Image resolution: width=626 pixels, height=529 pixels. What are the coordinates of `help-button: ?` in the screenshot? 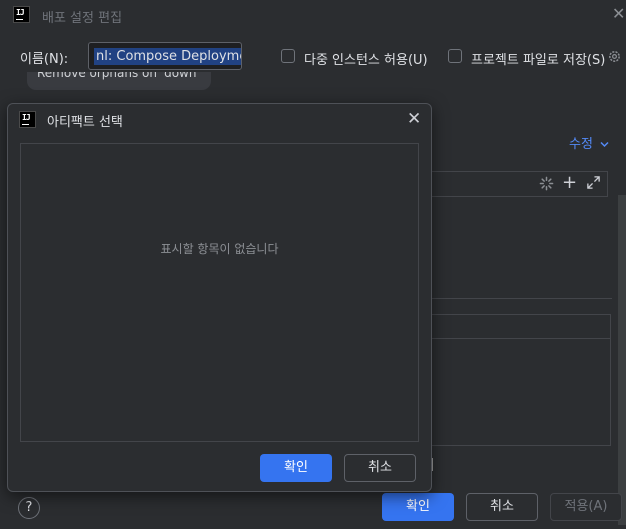 It's located at (29, 508).